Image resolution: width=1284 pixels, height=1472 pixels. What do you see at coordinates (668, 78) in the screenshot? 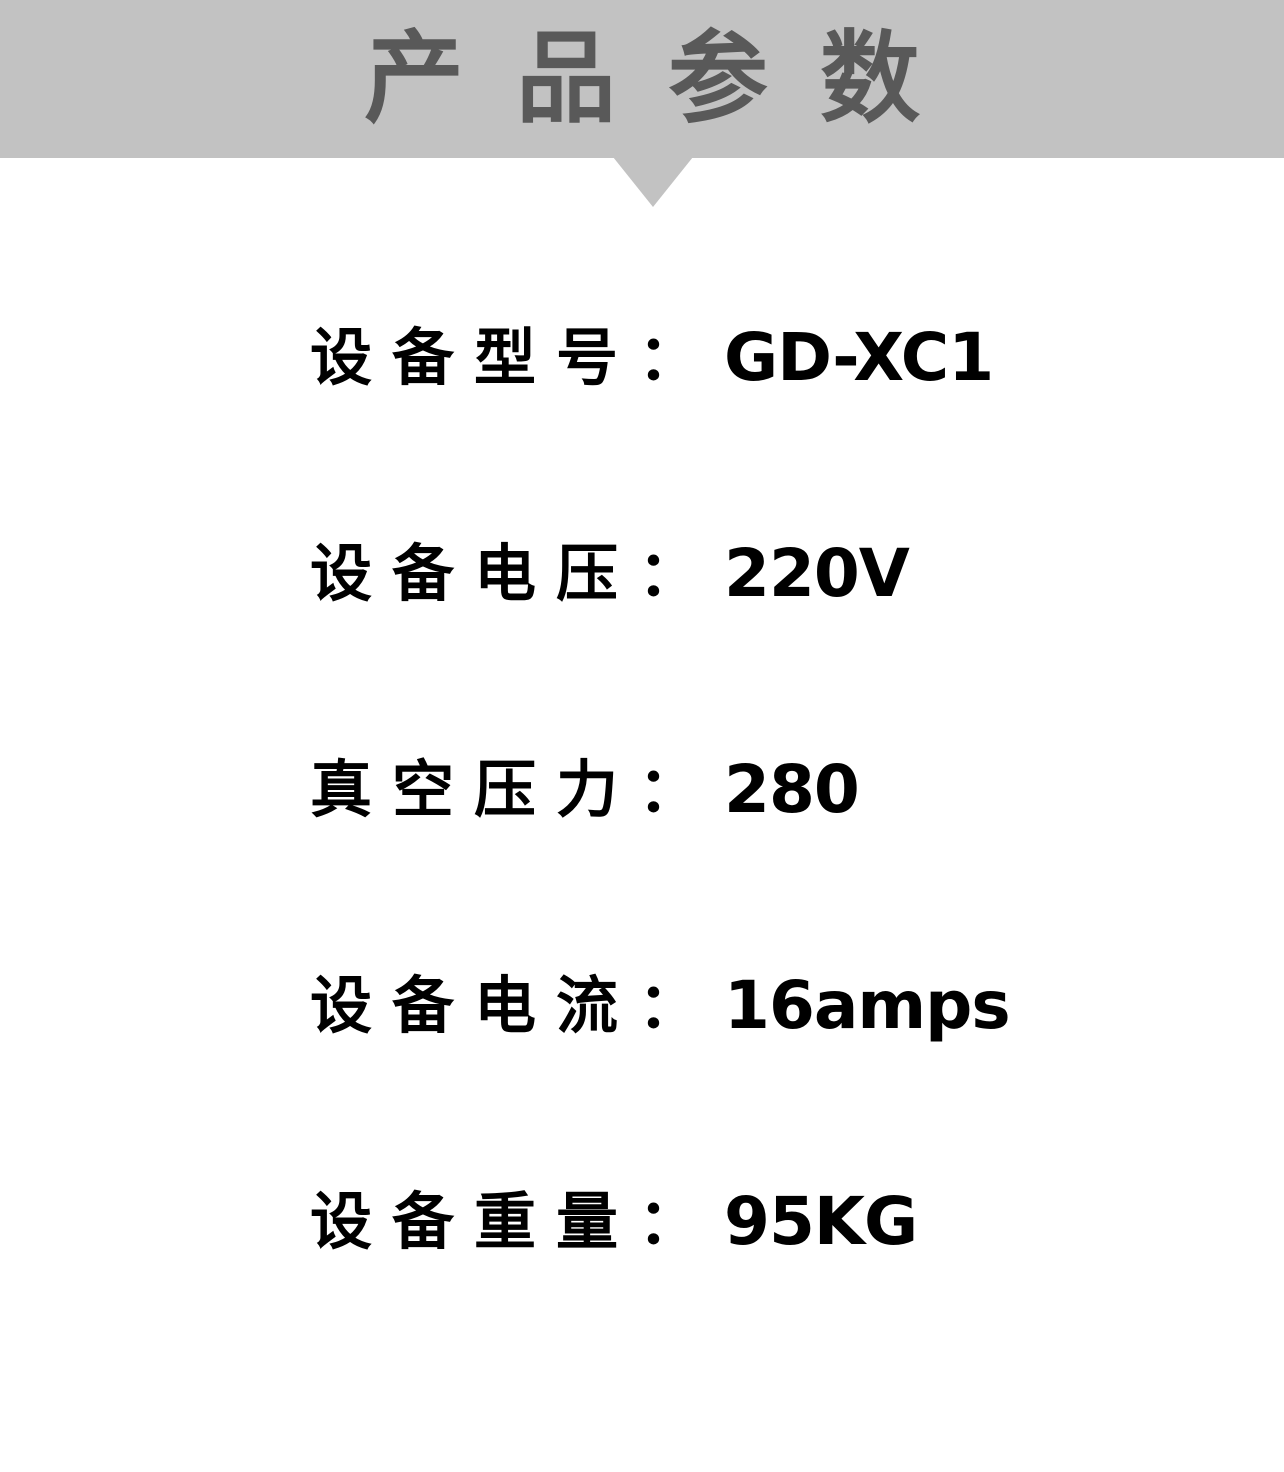
I see `page-title: 产品参数` at bounding box center [668, 78].